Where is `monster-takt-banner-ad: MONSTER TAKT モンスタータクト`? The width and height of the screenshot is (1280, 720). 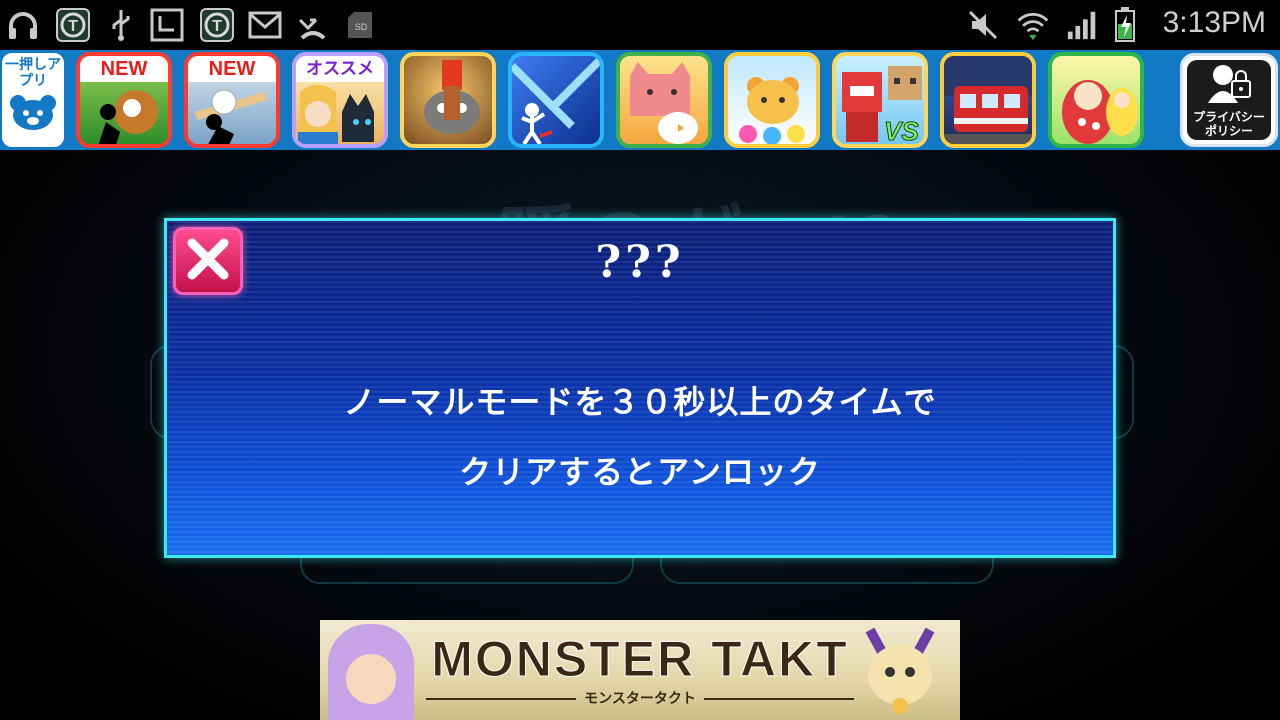
monster-takt-banner-ad: MONSTER TAKT モンスタータクト is located at coordinates (640, 670).